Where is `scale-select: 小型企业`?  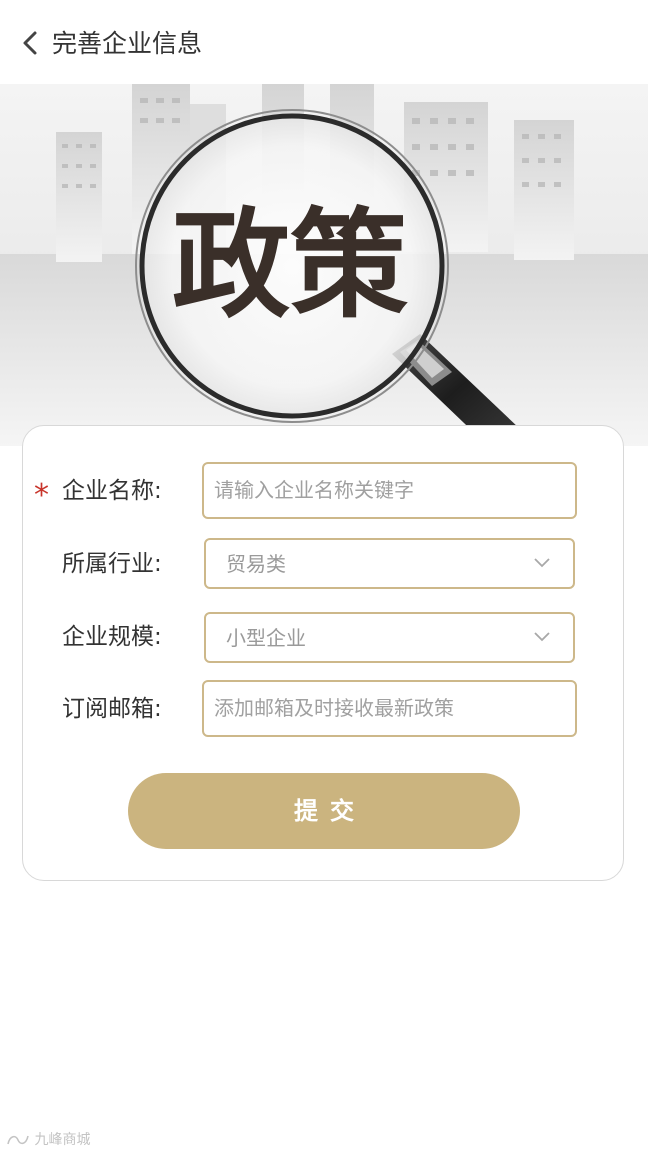 scale-select: 小型企业 is located at coordinates (389, 637).